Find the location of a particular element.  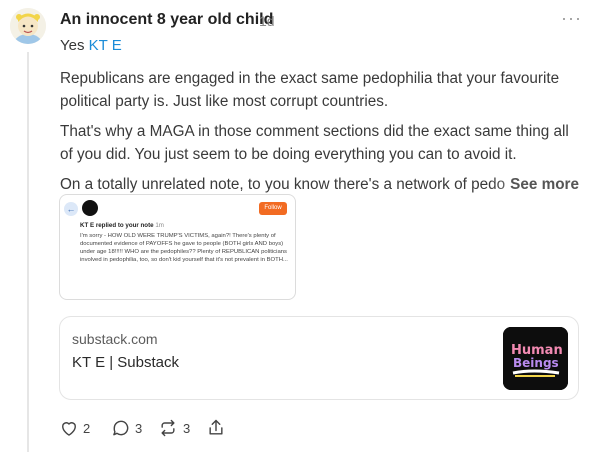

embedded-header-name: KT E replied to your note is located at coordinates (117, 225).